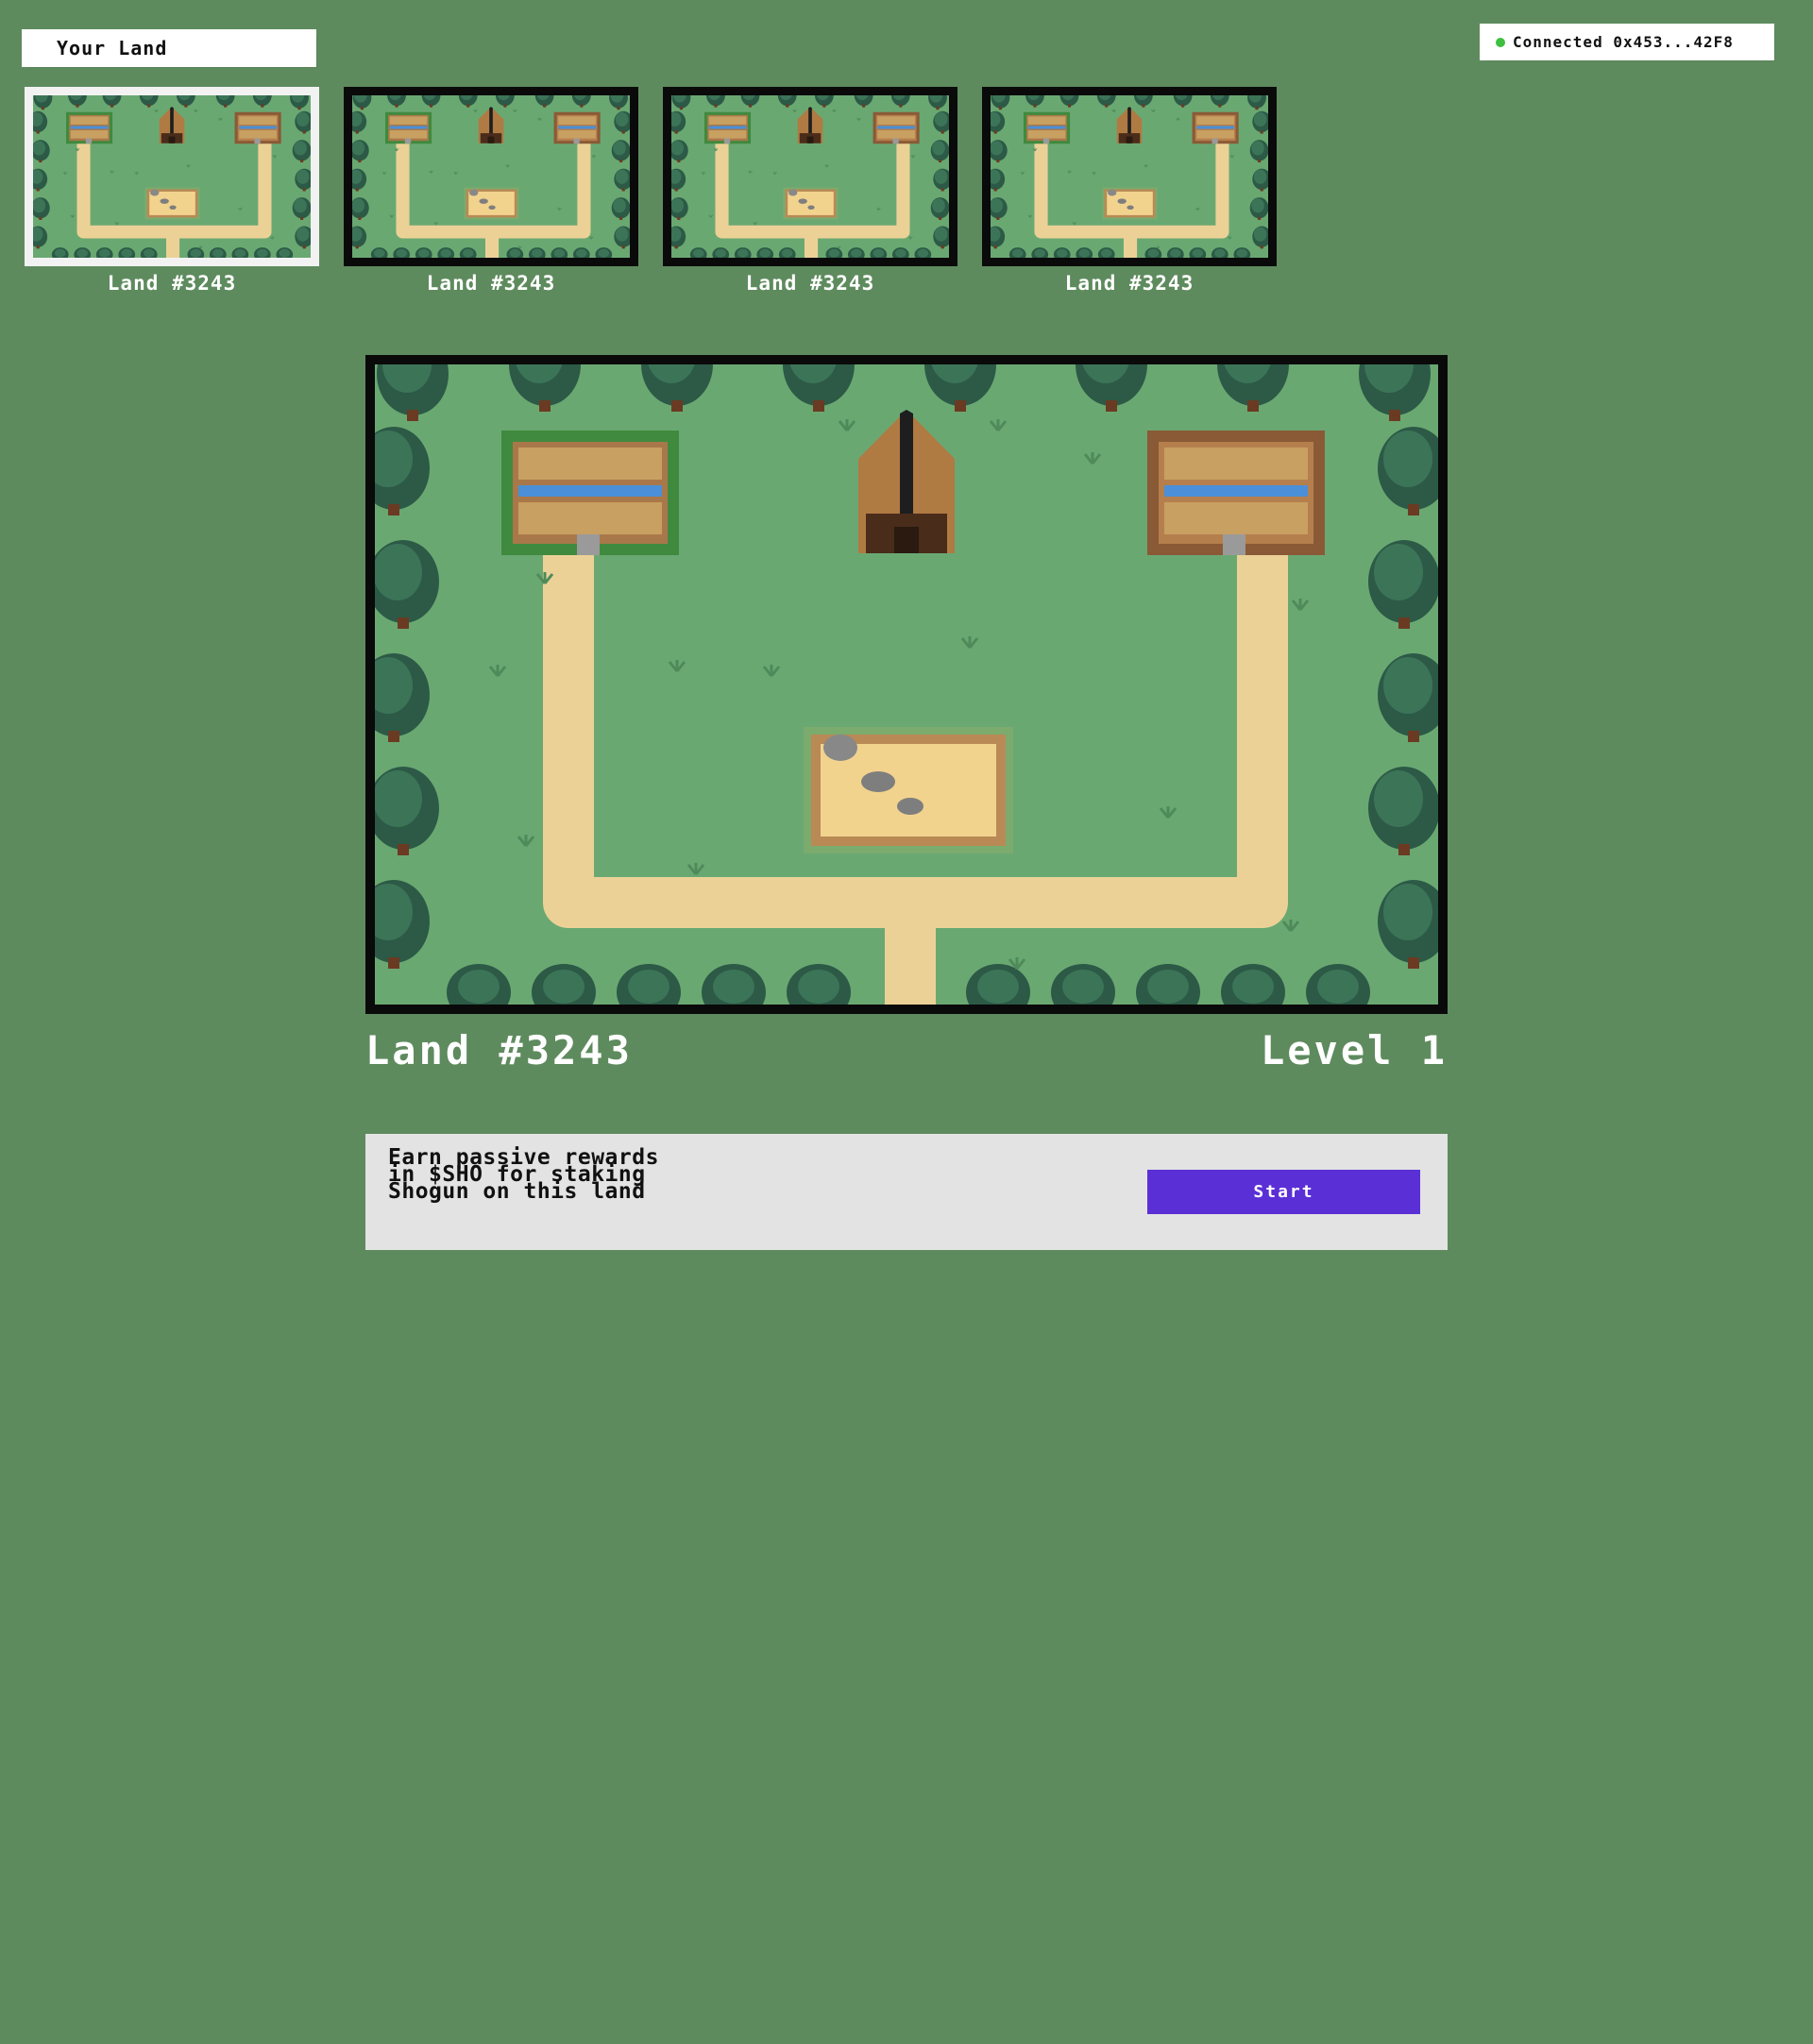 The image size is (1813, 2044). Describe the element at coordinates (1354, 1050) in the screenshot. I see `land-level: Level 1` at that location.